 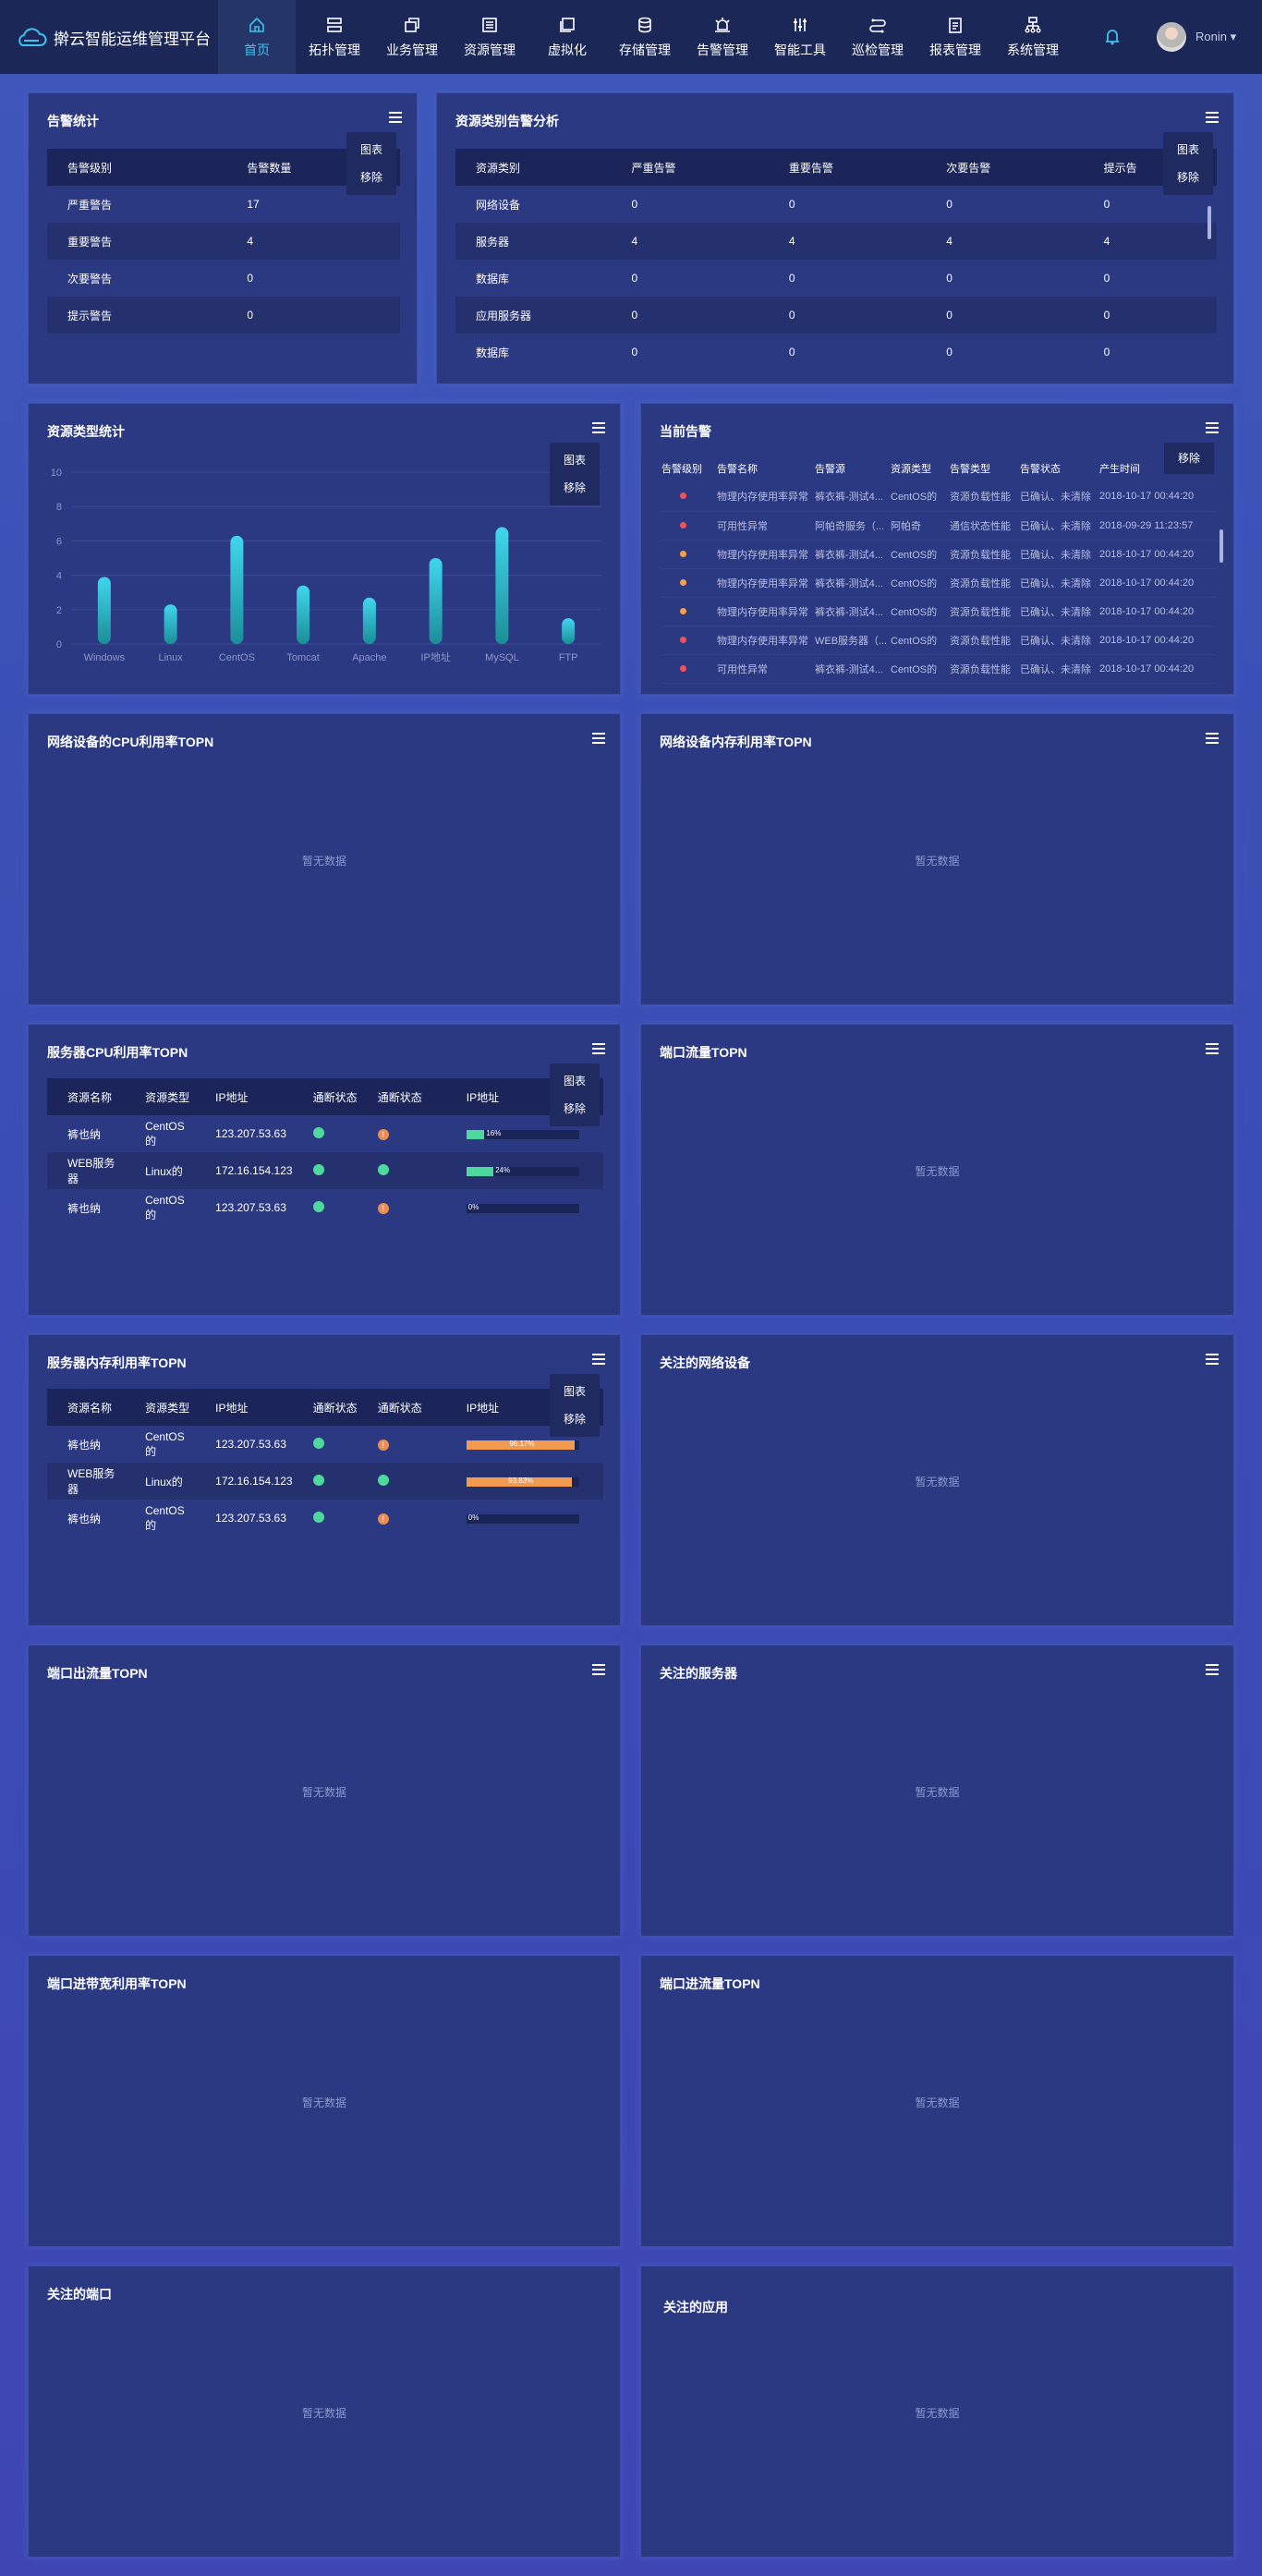 I want to click on status-cell, so click(x=326, y=1481).